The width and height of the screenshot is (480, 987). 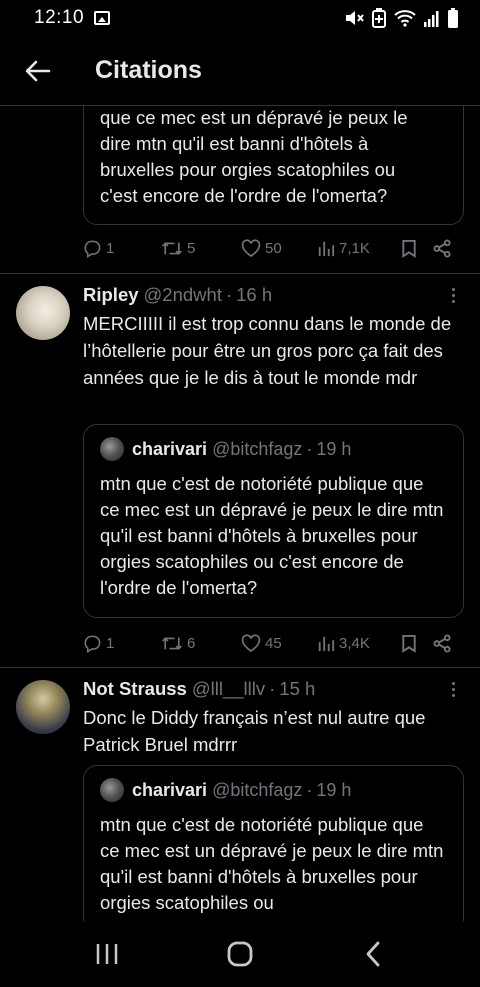 What do you see at coordinates (111, 295) in the screenshot?
I see `author-name: Ripley` at bounding box center [111, 295].